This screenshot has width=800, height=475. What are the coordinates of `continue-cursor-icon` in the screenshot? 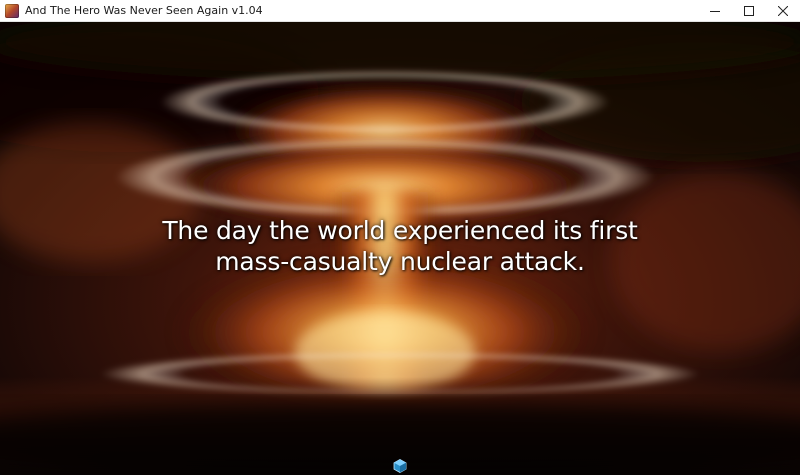 It's located at (400, 466).